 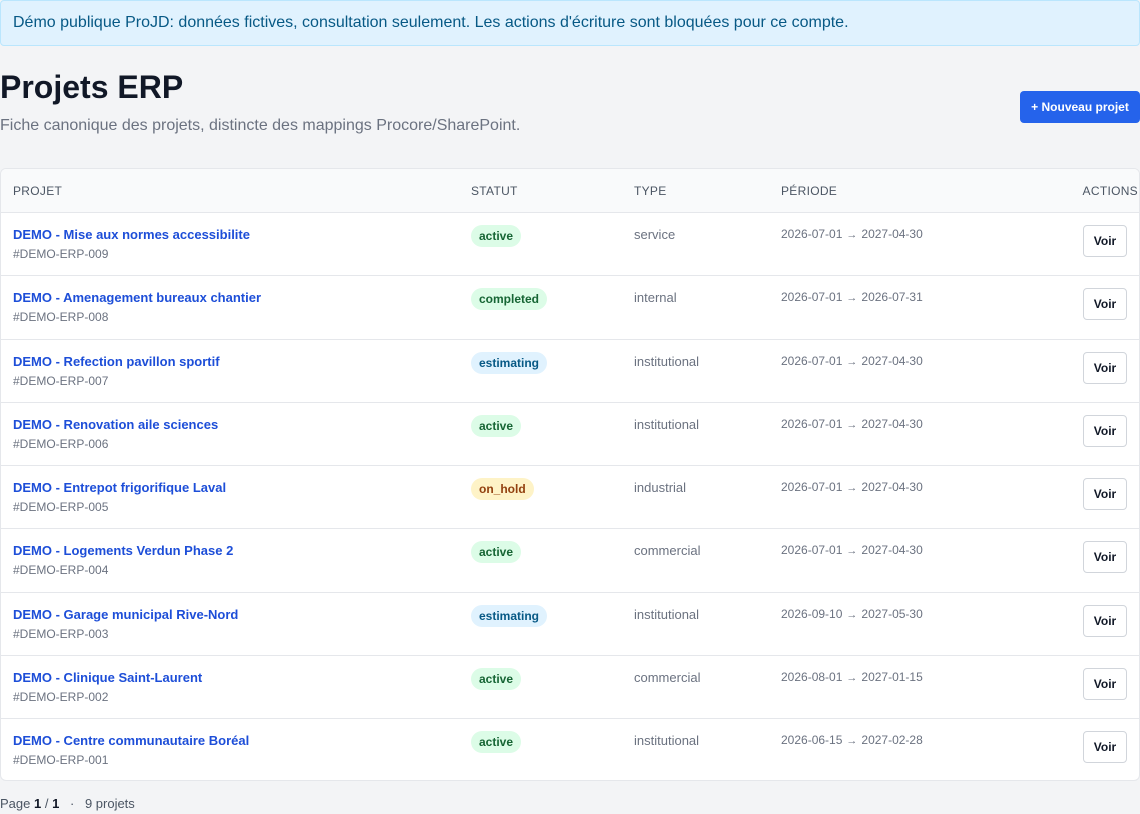 I want to click on project-code: #DEMO-ERP-009, so click(x=61, y=254).